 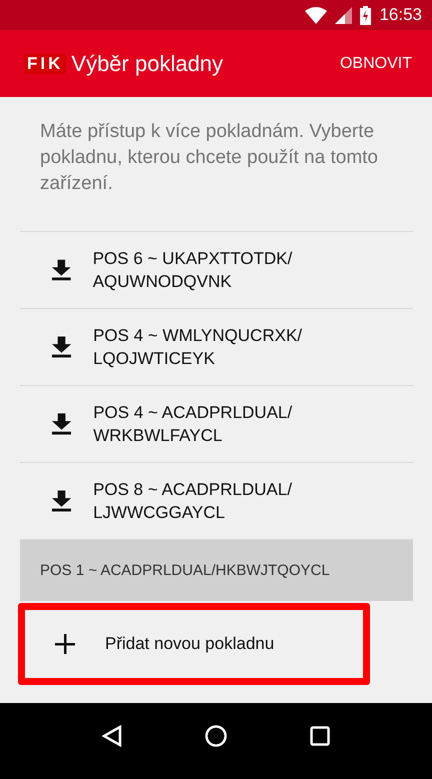 I want to click on add-register-button: Přidat novou pokladnu, so click(x=194, y=644).